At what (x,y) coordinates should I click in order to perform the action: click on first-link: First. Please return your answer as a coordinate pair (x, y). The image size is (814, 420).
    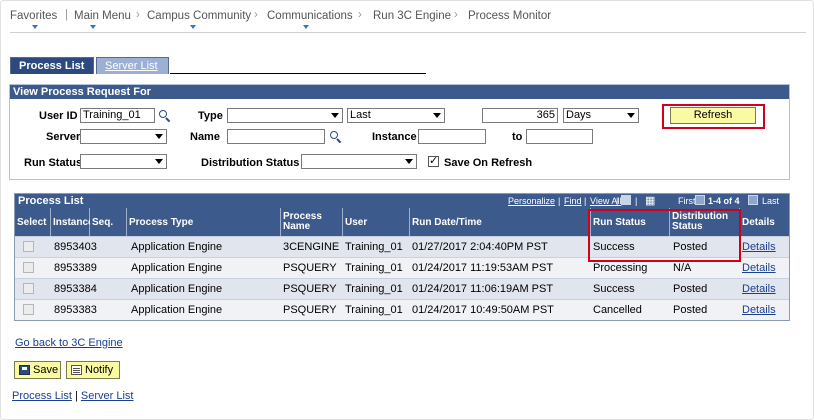
    Looking at the image, I should click on (687, 201).